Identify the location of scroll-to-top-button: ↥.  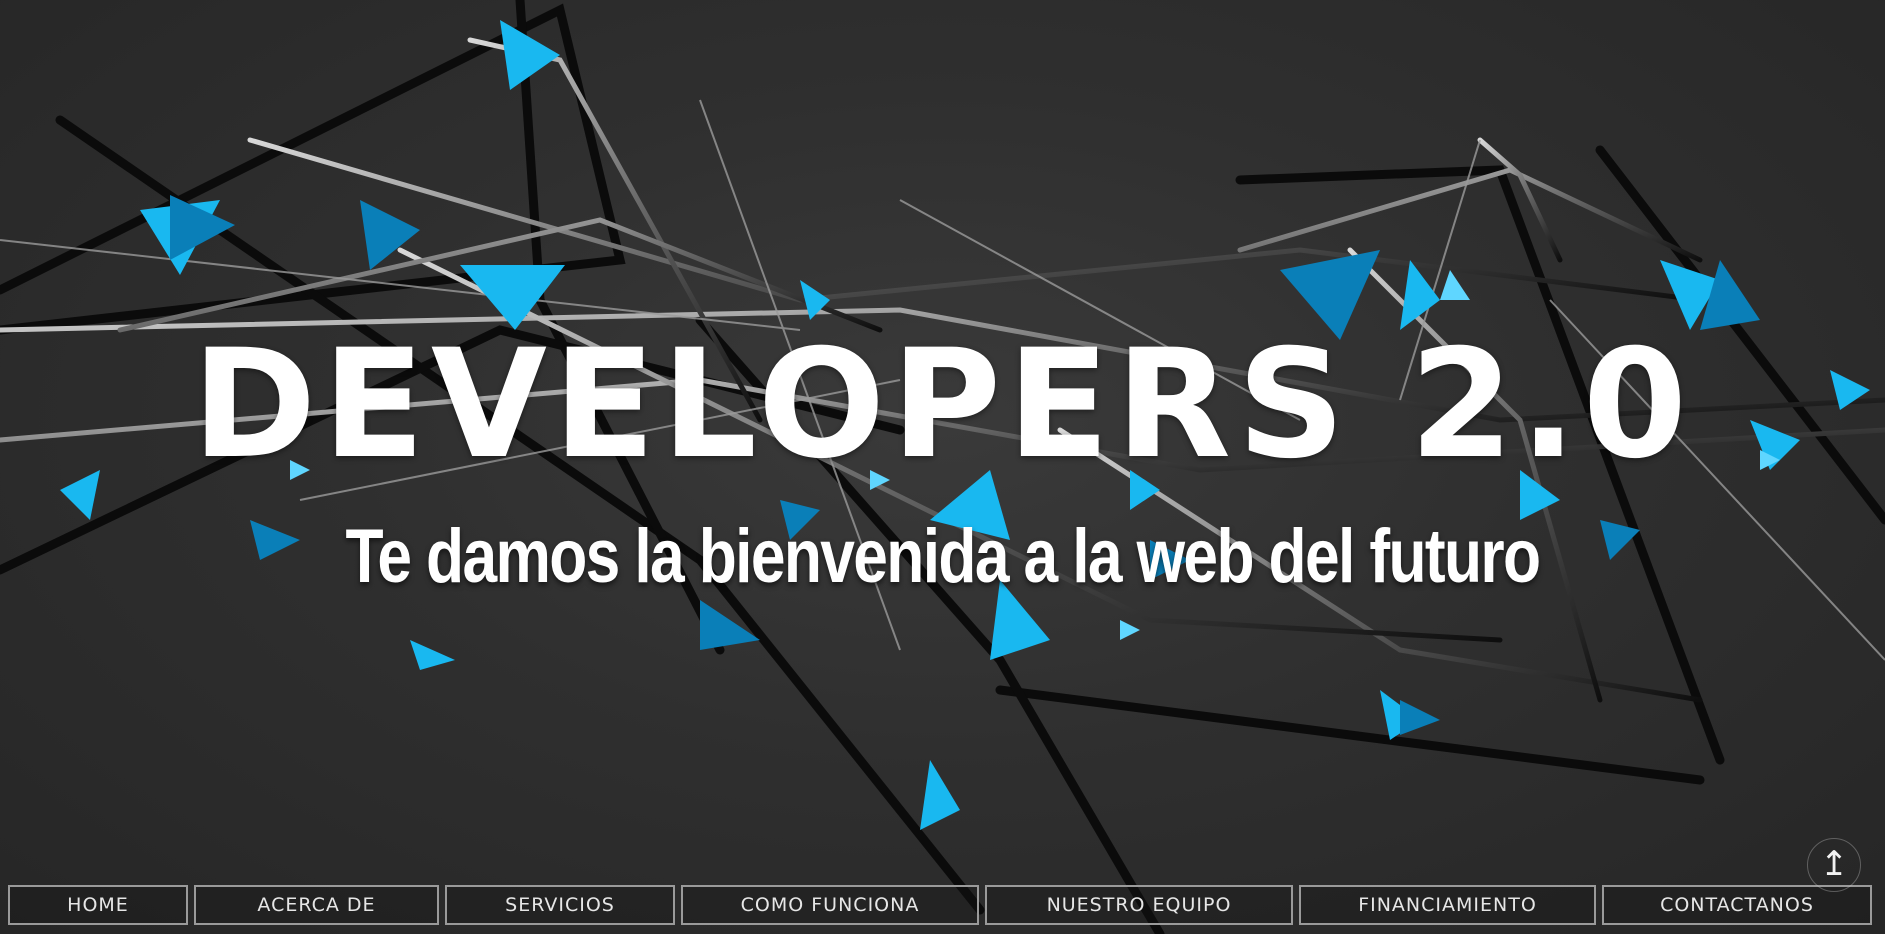
(1834, 865).